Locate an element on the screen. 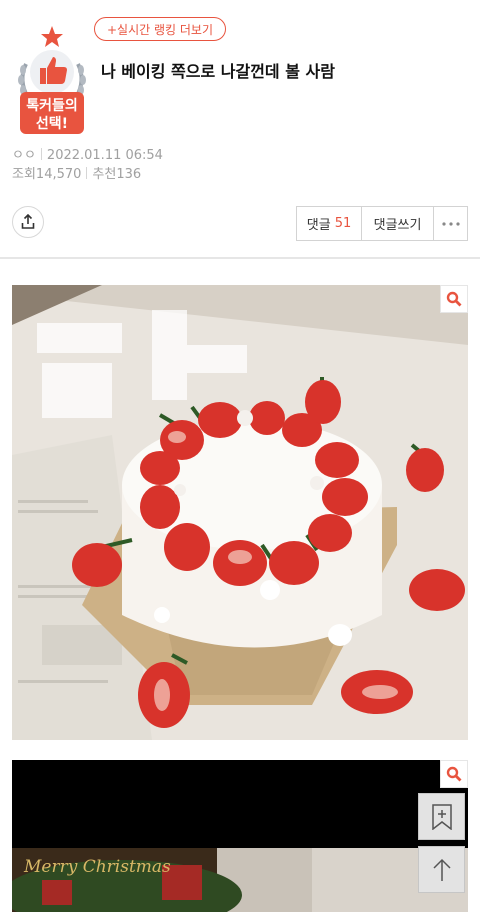 This screenshot has width=480, height=912. bookmark-button is located at coordinates (441, 816).